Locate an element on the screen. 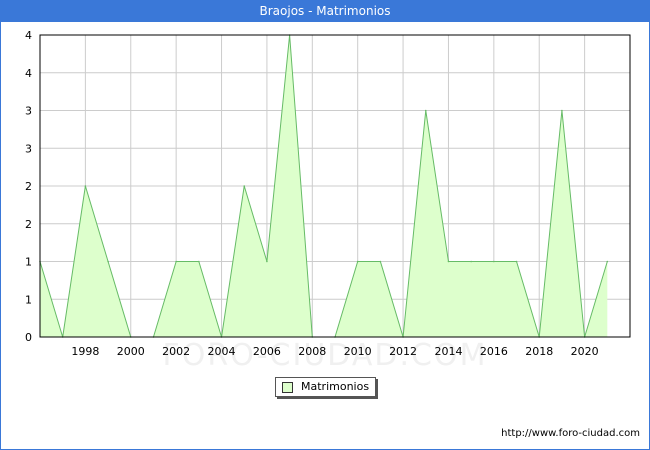 The image size is (650, 450). x-tick-label: 2014 is located at coordinates (448, 351).